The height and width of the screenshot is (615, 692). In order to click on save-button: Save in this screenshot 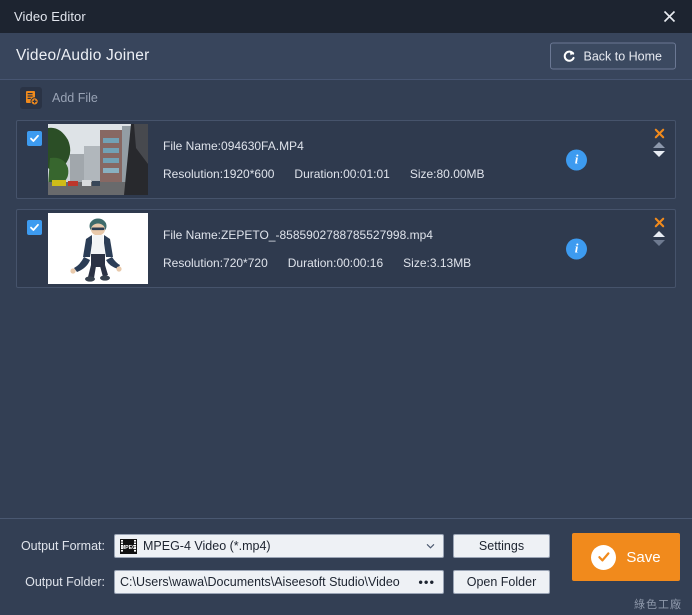, I will do `click(626, 557)`.